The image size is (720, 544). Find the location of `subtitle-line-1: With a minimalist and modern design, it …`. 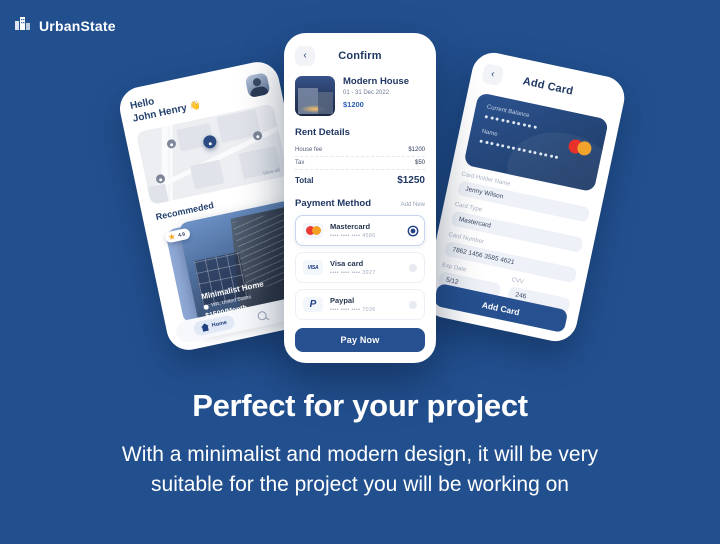

subtitle-line-1: With a minimalist and modern design, it … is located at coordinates (360, 454).